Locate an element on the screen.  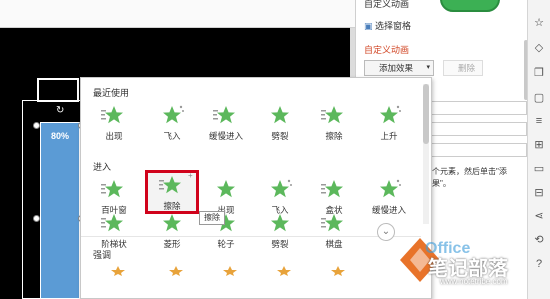
effect-recent-item: 出现 is located at coordinates (114, 122).